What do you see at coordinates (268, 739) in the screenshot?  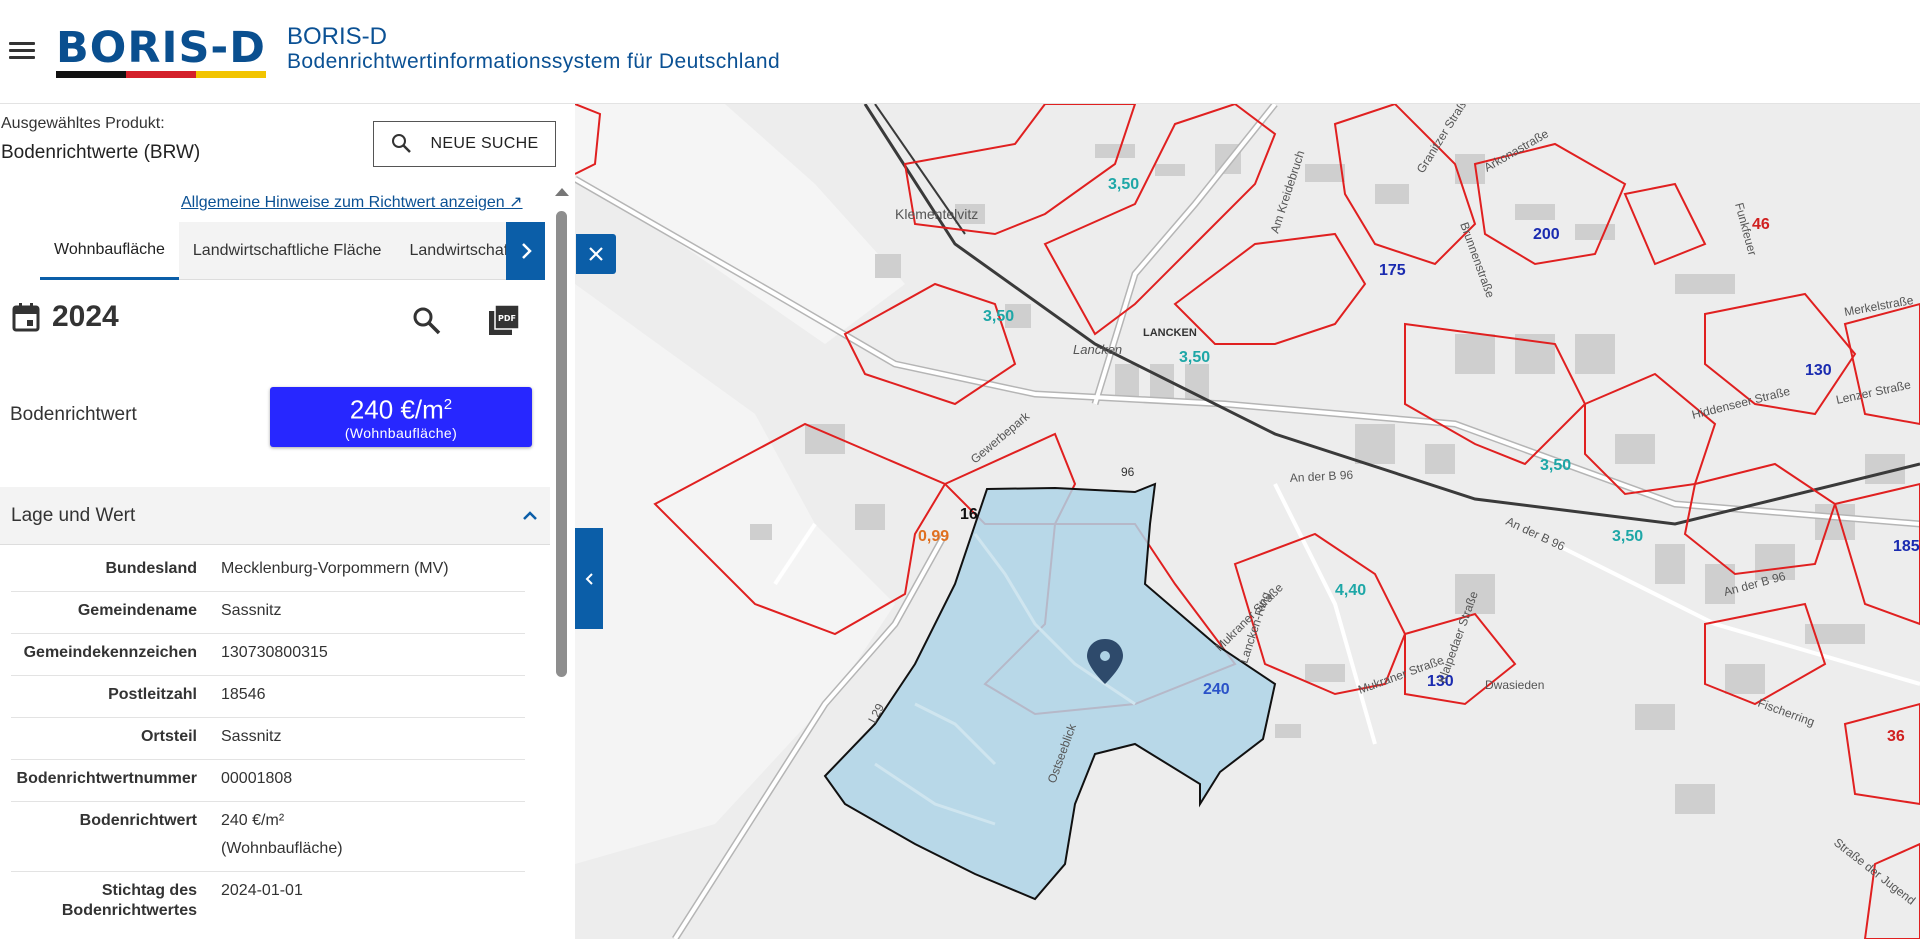 I see `table-row: Ortsteil Sassnitz` at bounding box center [268, 739].